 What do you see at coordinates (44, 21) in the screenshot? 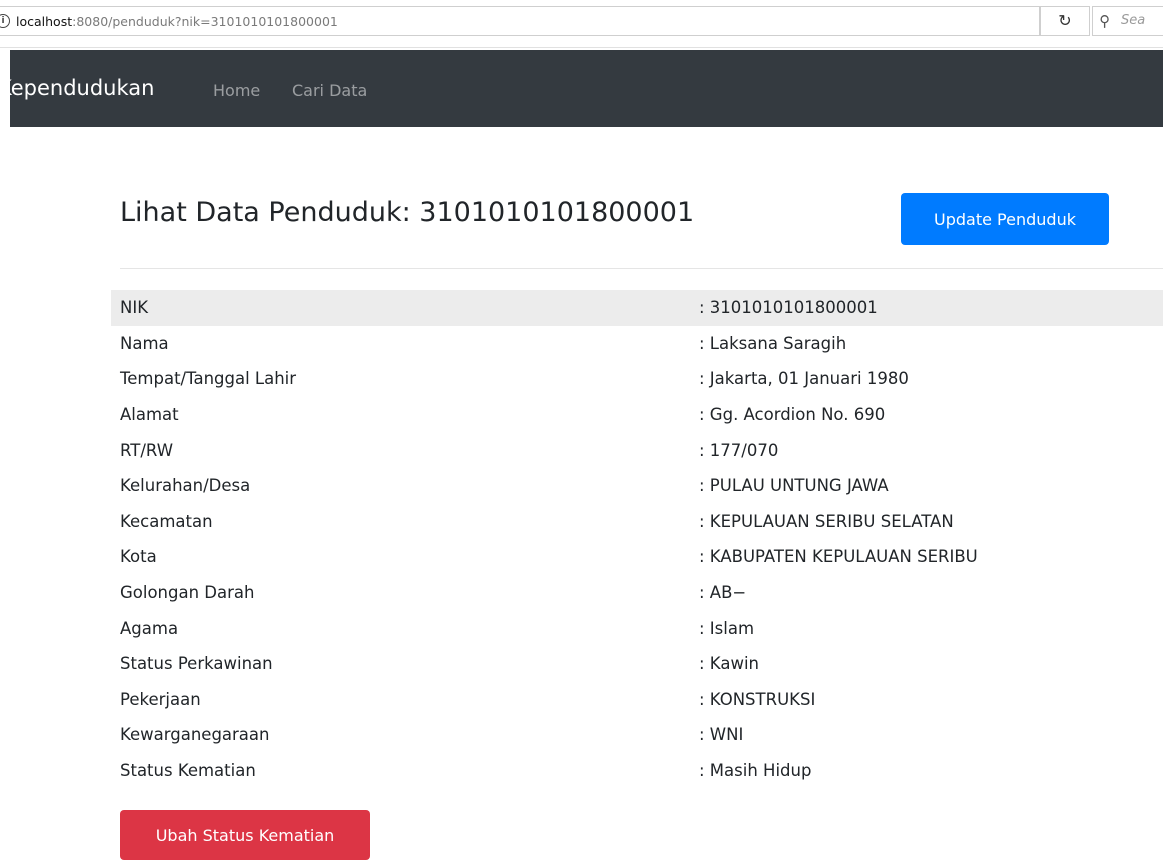
I see `url-host: localhost` at bounding box center [44, 21].